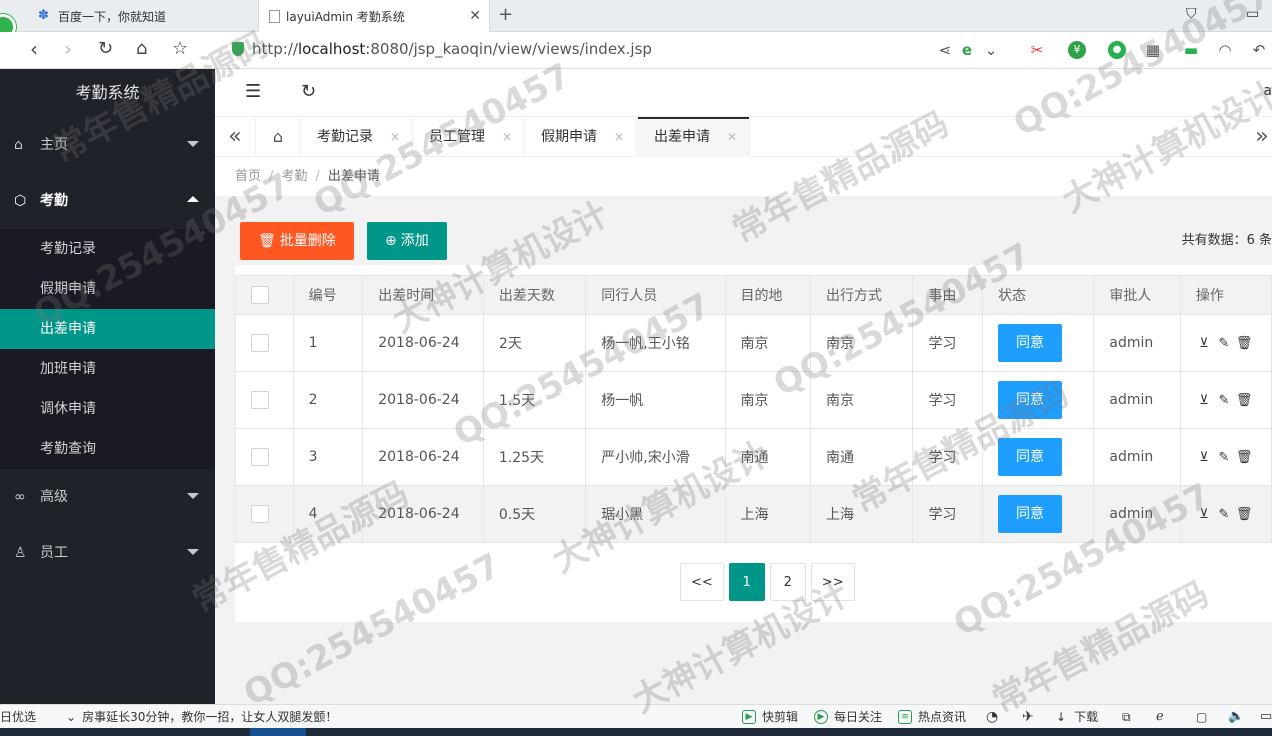 This screenshot has width=1272, height=736. I want to click on menu-toggle-icon: ☰, so click(253, 91).